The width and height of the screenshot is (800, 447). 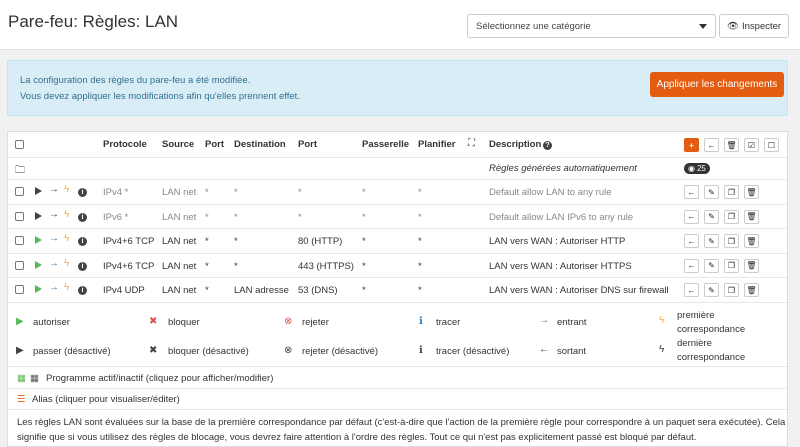 What do you see at coordinates (20, 170) in the screenshot?
I see `folder-icon: 🗀` at bounding box center [20, 170].